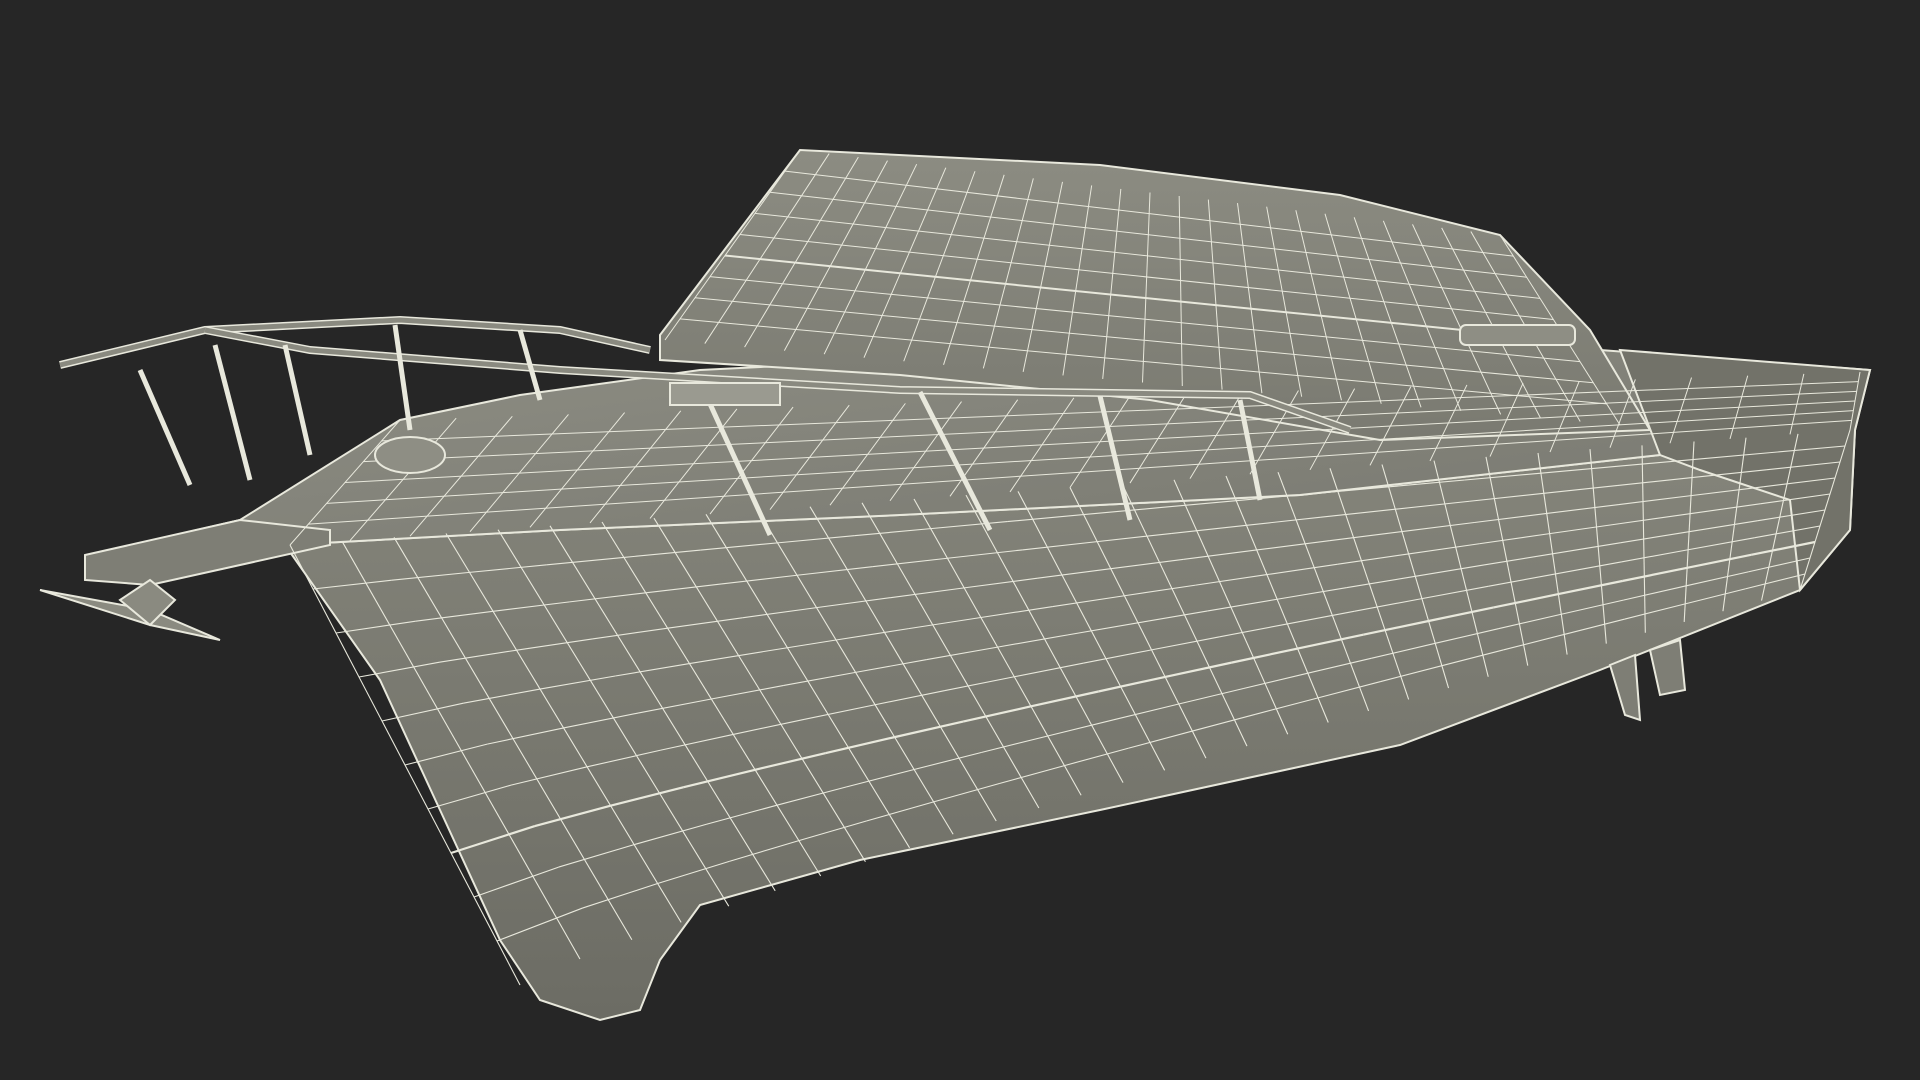 This screenshot has height=1080, width=1920. I want to click on anchor, so click(130, 609).